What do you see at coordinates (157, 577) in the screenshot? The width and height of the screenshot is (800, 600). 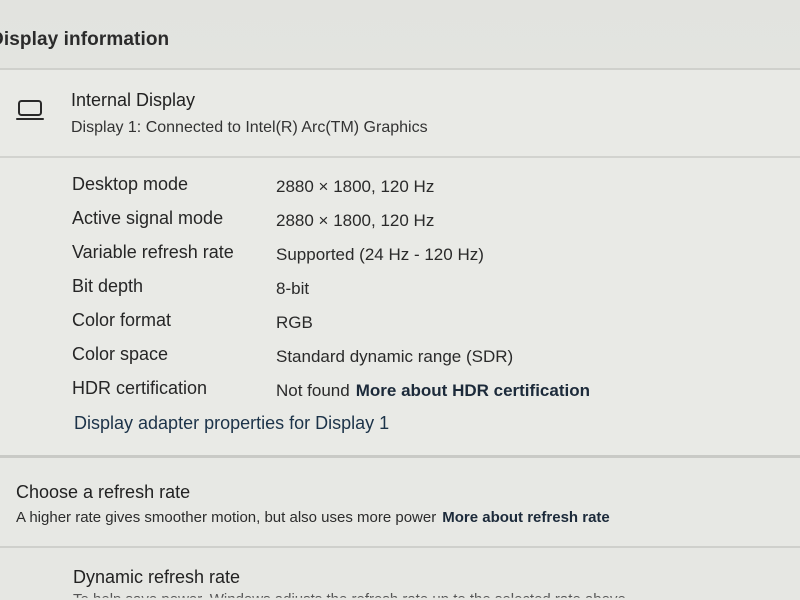 I see `dynamic-refresh-rate-title: Dynamic refresh rate` at bounding box center [157, 577].